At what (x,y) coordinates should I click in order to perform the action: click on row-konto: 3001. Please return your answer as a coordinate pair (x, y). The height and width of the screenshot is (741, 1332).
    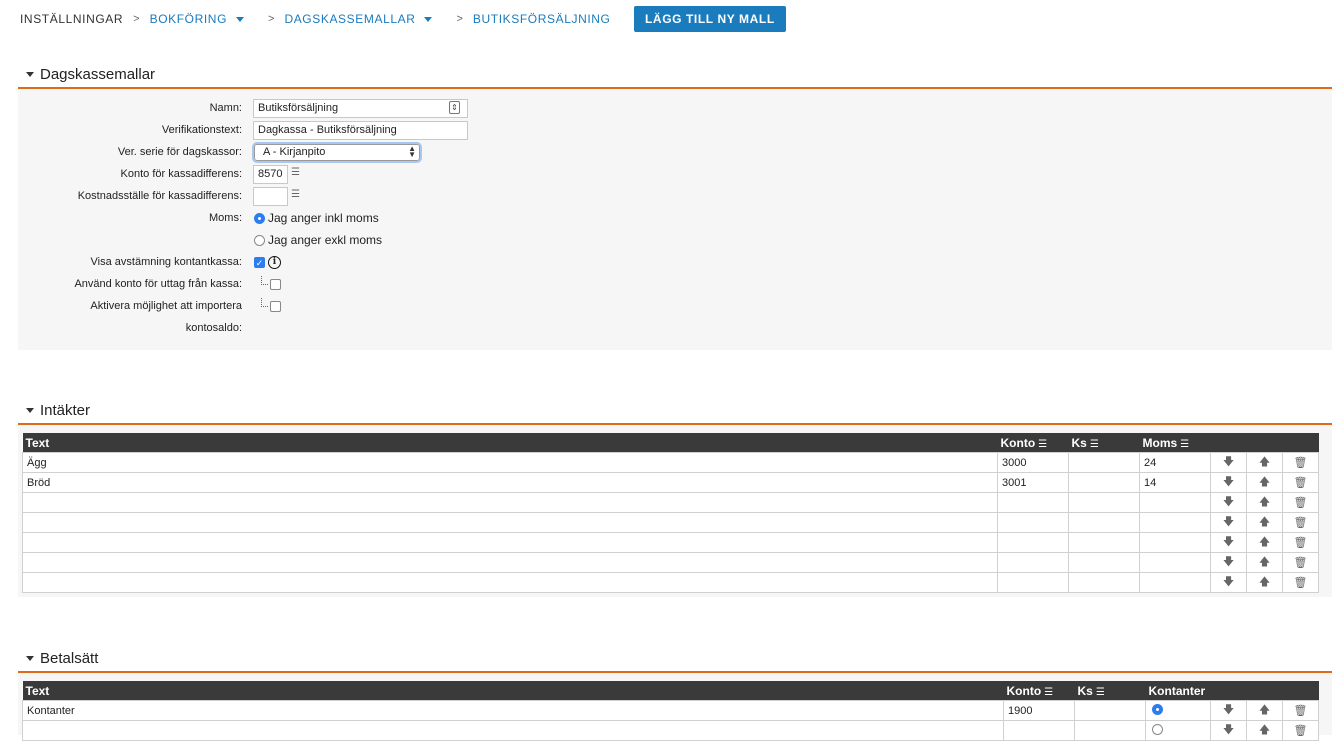
    Looking at the image, I should click on (1033, 482).